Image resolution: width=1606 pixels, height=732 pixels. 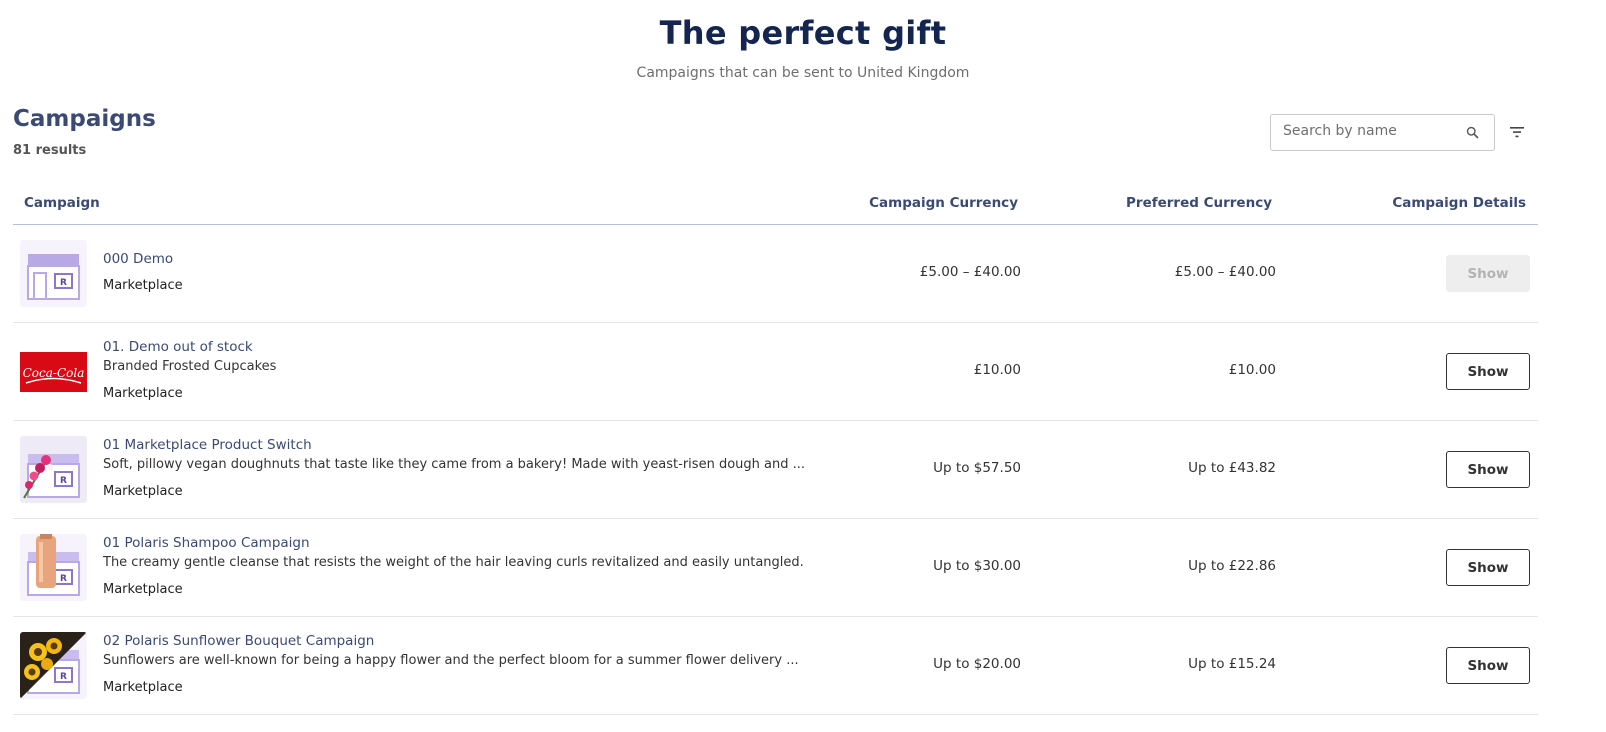 I want to click on campaign-name-link: 01 Marketplace Product Switch, so click(x=207, y=445).